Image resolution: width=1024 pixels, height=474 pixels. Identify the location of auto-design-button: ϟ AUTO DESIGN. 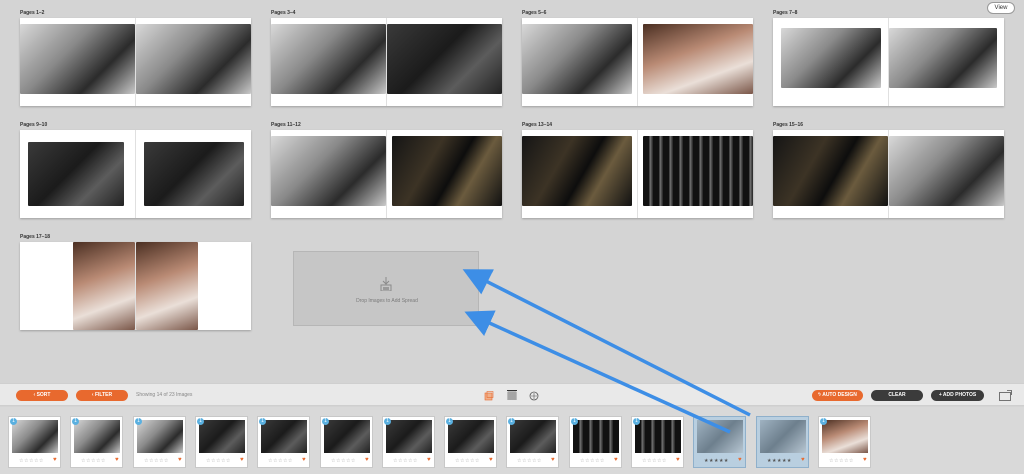
(837, 395).